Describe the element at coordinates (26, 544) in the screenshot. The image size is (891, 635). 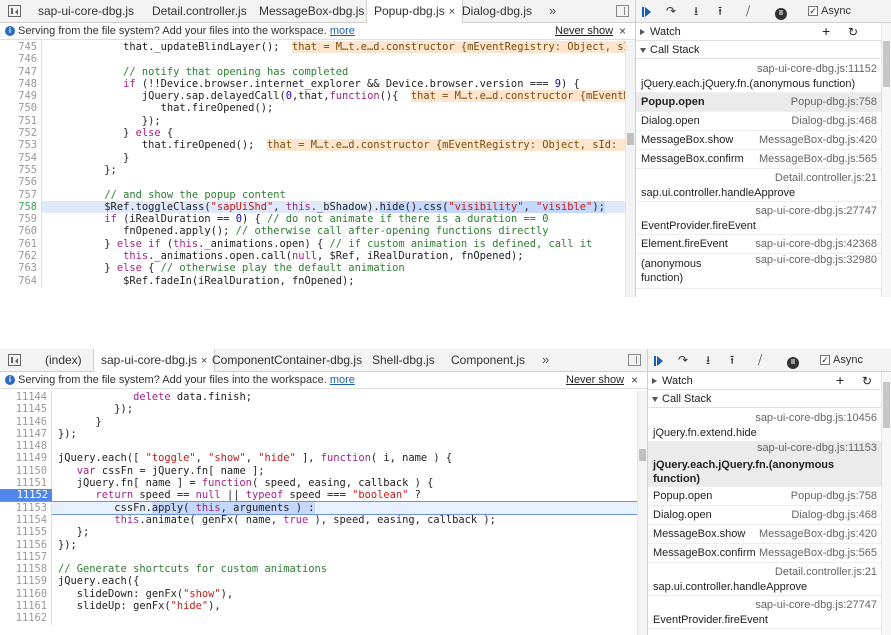
I see `line-number: 11156` at that location.